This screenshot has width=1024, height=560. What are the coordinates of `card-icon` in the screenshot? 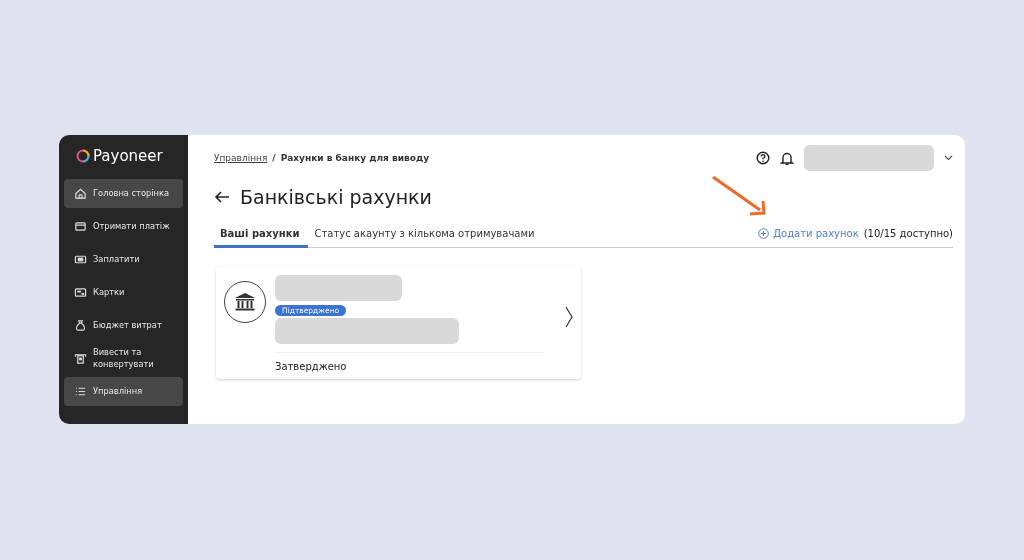 It's located at (80, 292).